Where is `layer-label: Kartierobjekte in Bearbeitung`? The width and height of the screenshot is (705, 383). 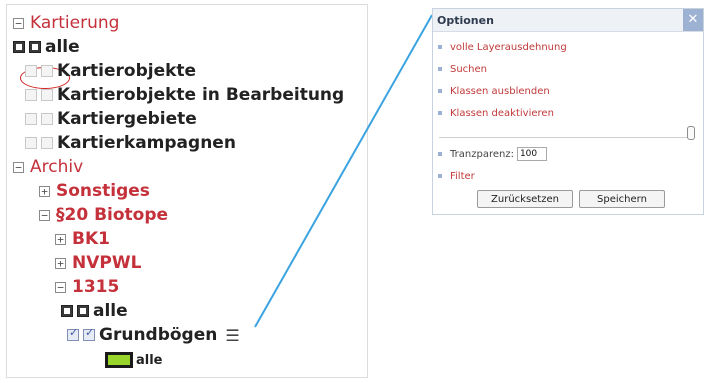
layer-label: Kartierobjekte in Bearbeitung is located at coordinates (201, 95).